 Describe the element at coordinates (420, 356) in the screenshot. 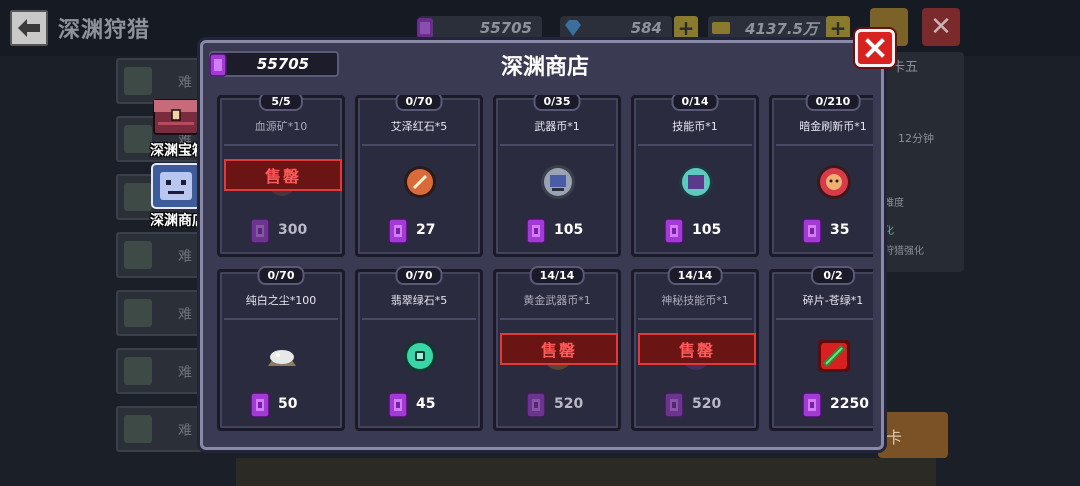

I see `green-stone-icon` at that location.